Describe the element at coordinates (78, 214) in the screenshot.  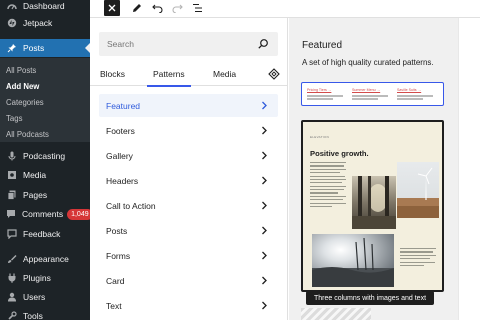
I see `comments-count-badge: 1,049` at that location.